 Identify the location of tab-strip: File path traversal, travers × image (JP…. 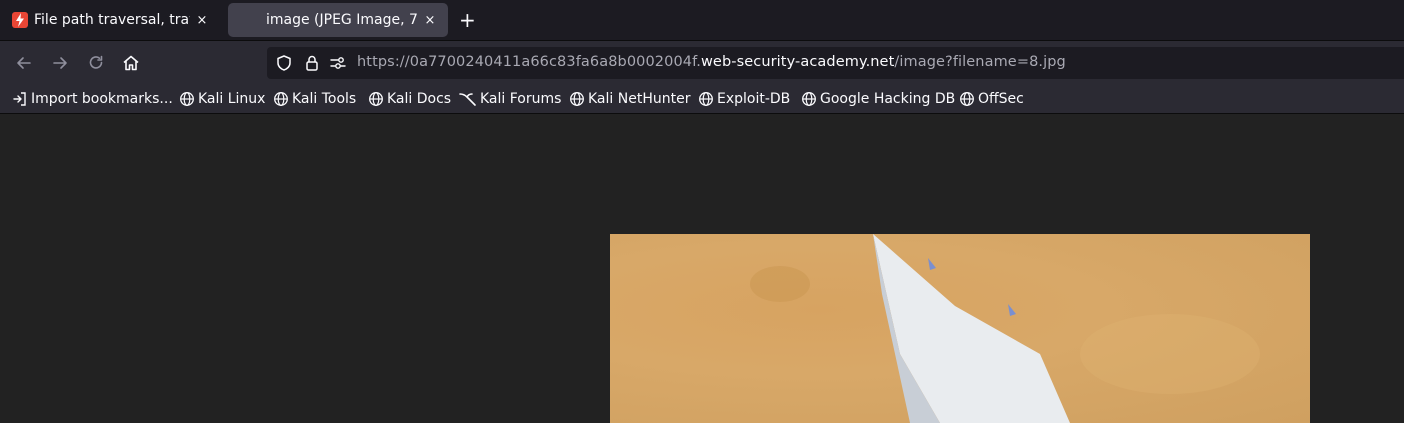
(702, 20).